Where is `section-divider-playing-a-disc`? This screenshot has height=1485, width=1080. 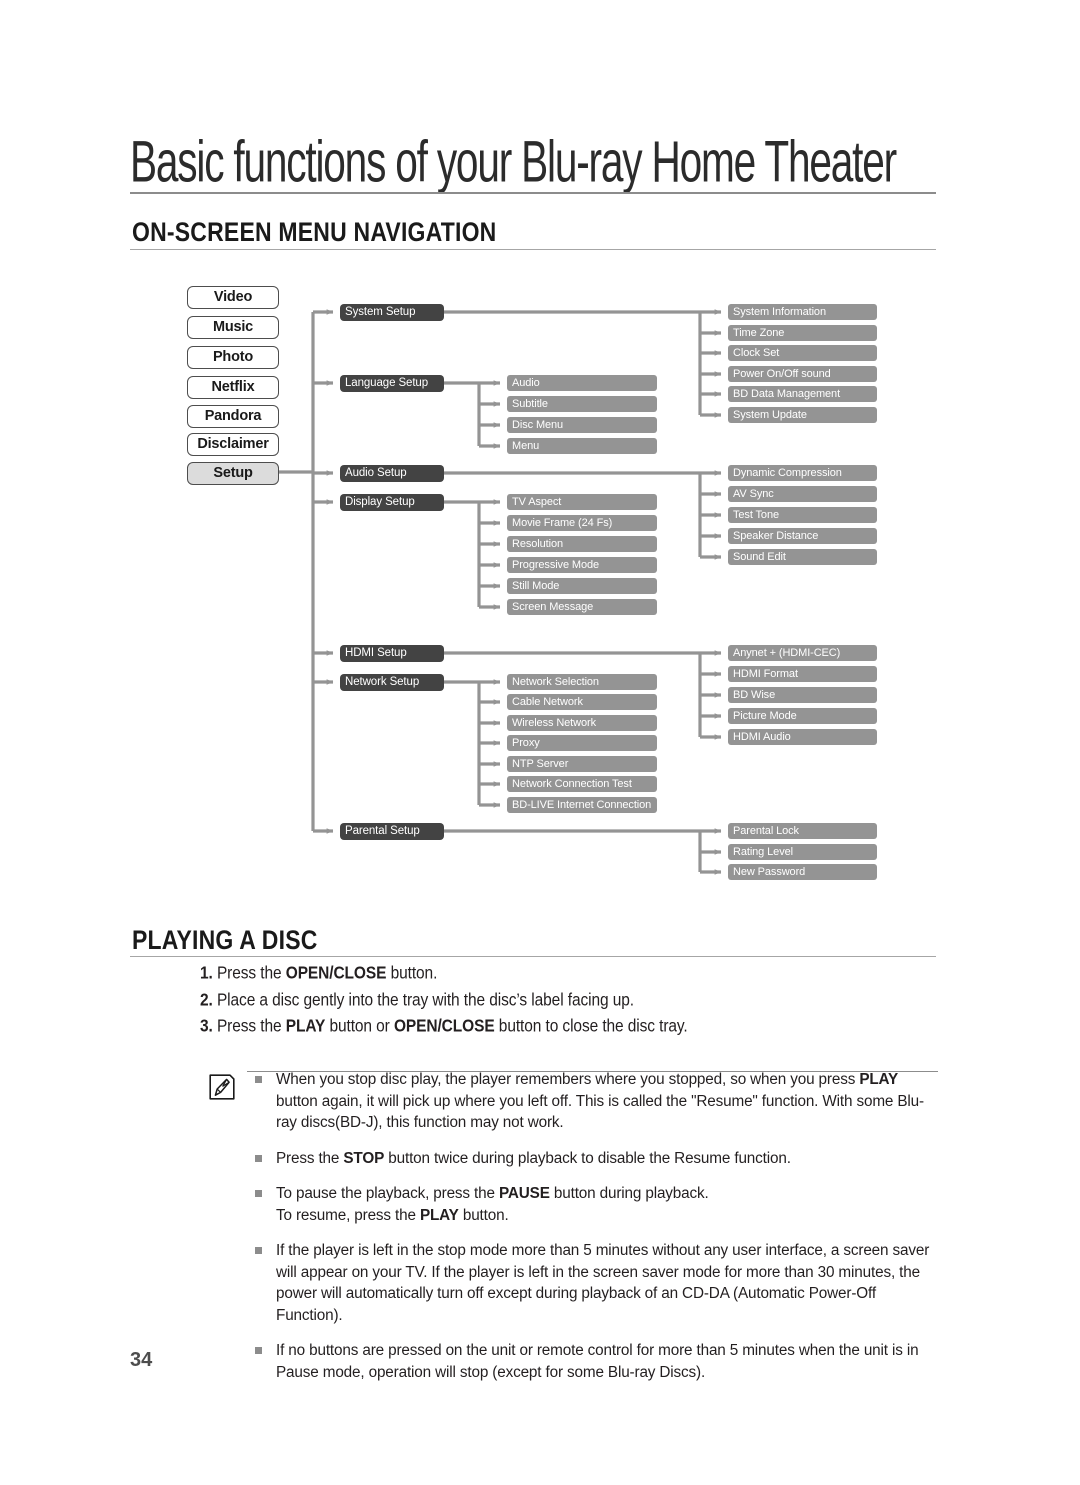
section-divider-playing-a-disc is located at coordinates (533, 956).